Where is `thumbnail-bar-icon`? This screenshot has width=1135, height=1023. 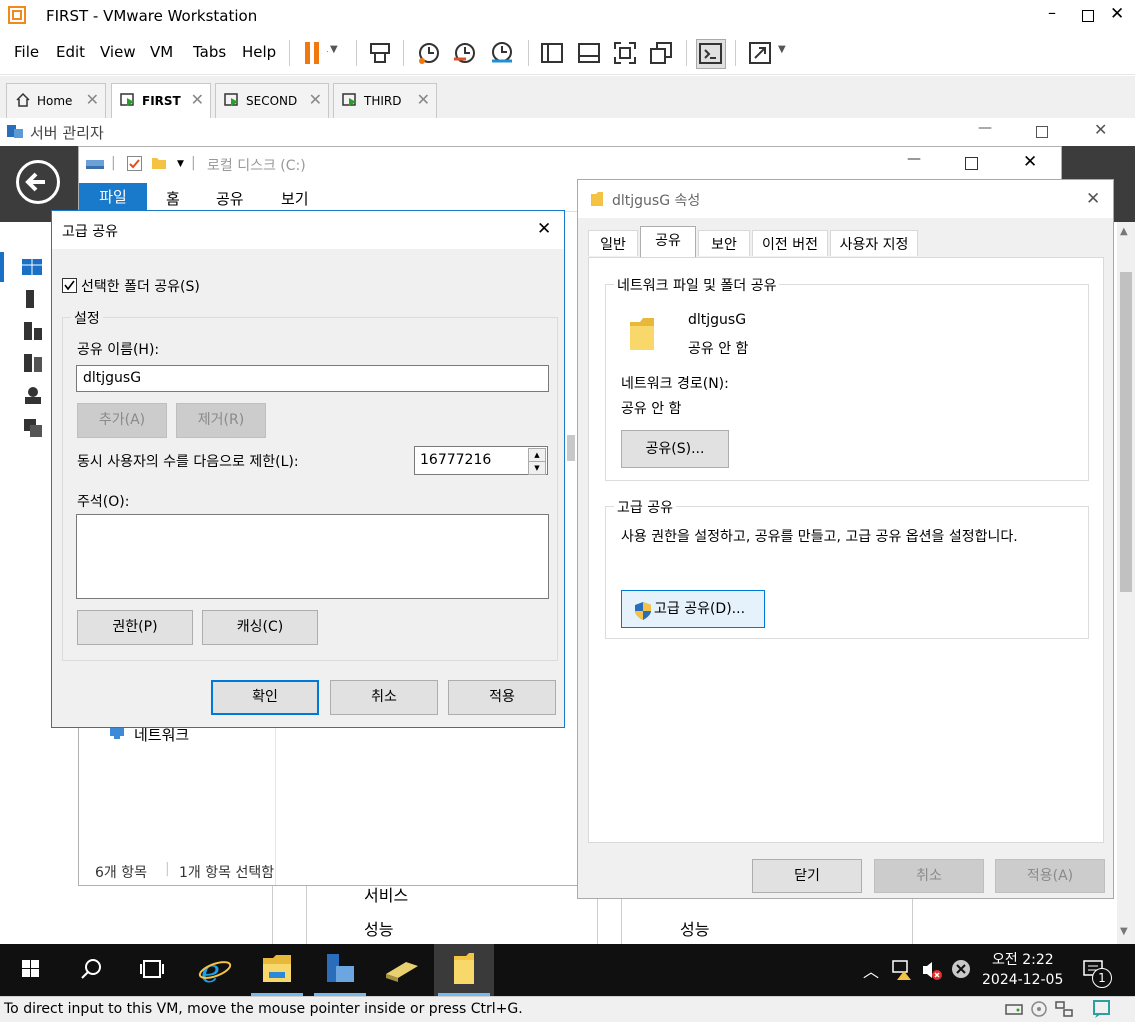
thumbnail-bar-icon is located at coordinates (589, 53).